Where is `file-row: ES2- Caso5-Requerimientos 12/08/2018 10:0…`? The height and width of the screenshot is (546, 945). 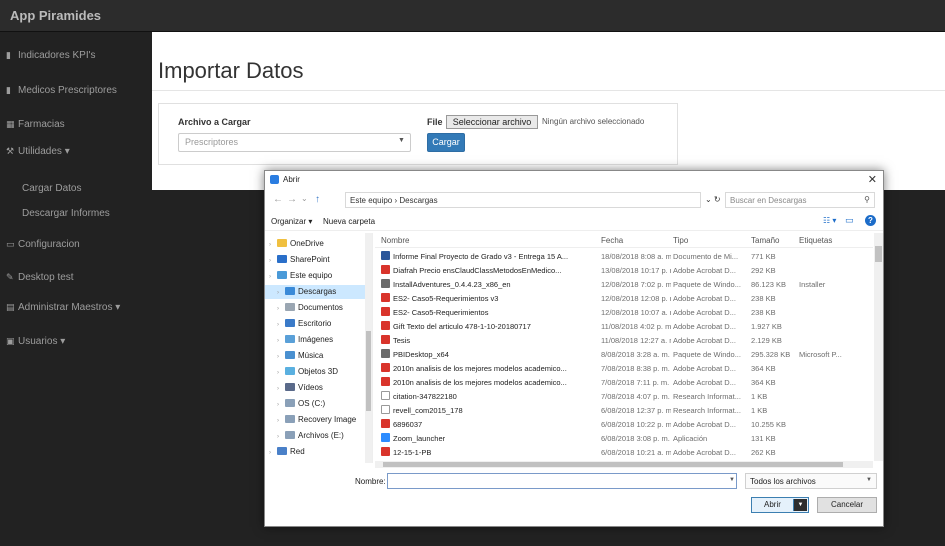 file-row: ES2- Caso5-Requerimientos 12/08/2018 10:0… is located at coordinates (624, 313).